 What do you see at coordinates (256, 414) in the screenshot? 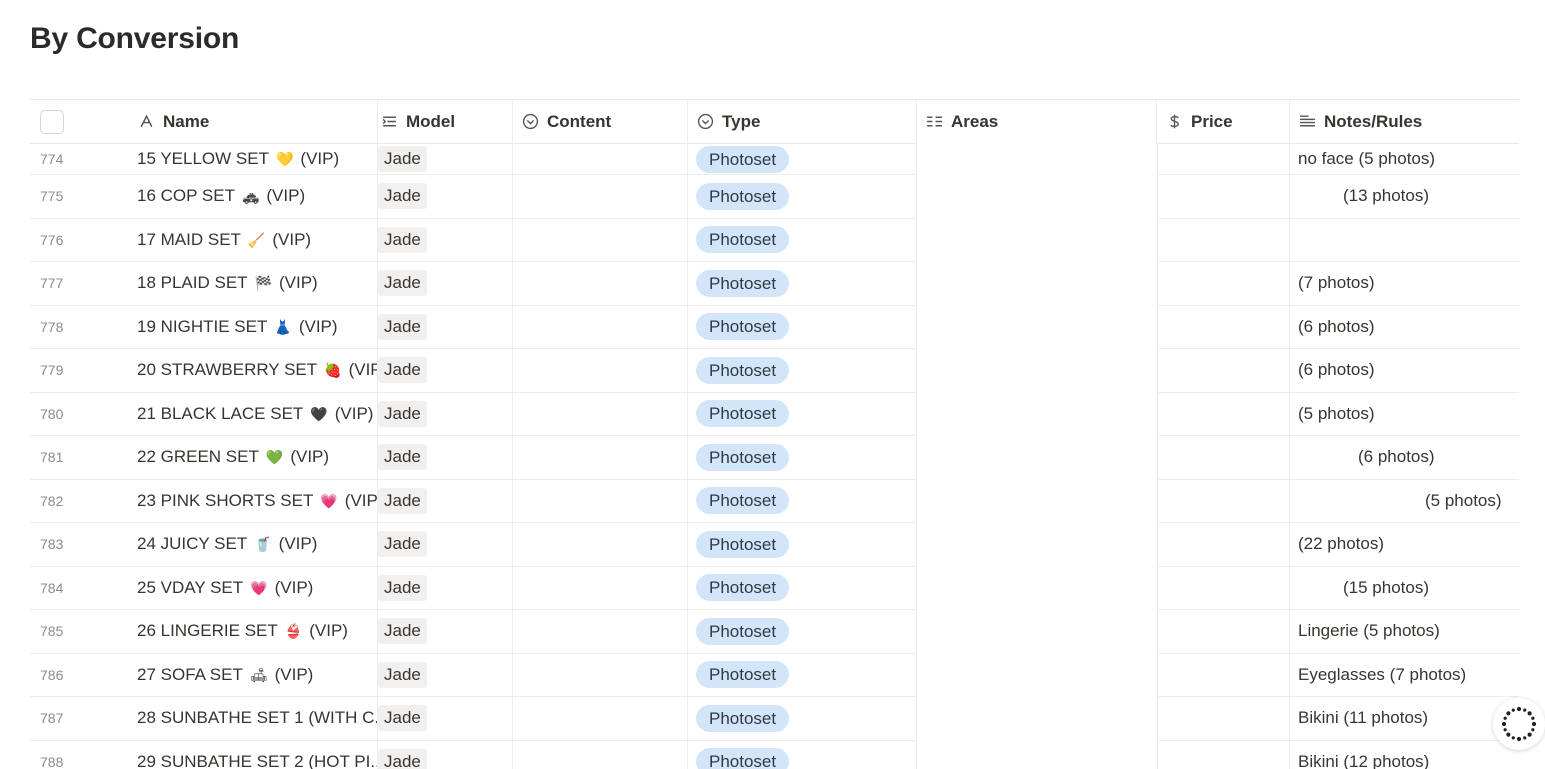
I see `cell-name: 21 BLACK LACE SET🖤(VIP)` at bounding box center [256, 414].